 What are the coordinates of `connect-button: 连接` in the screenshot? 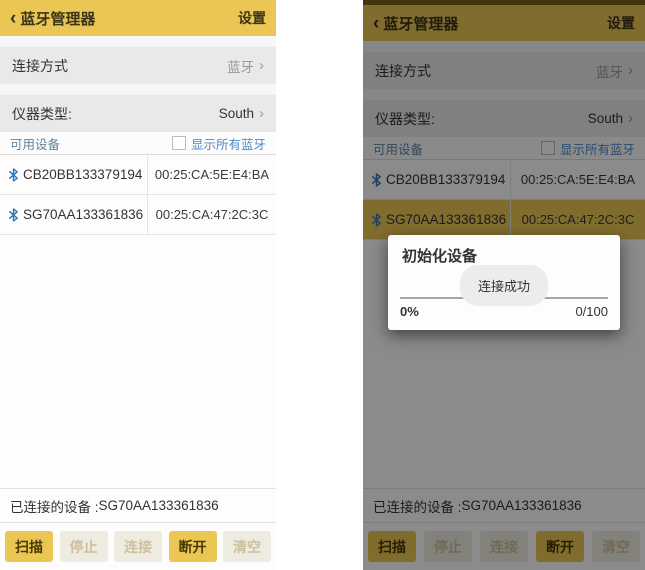 It's located at (138, 546).